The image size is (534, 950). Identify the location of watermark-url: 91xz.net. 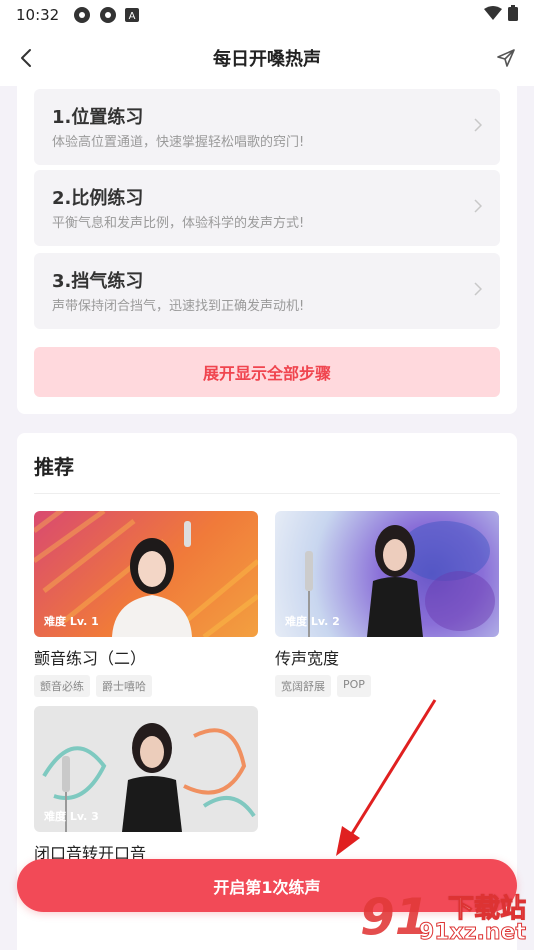
(472, 933).